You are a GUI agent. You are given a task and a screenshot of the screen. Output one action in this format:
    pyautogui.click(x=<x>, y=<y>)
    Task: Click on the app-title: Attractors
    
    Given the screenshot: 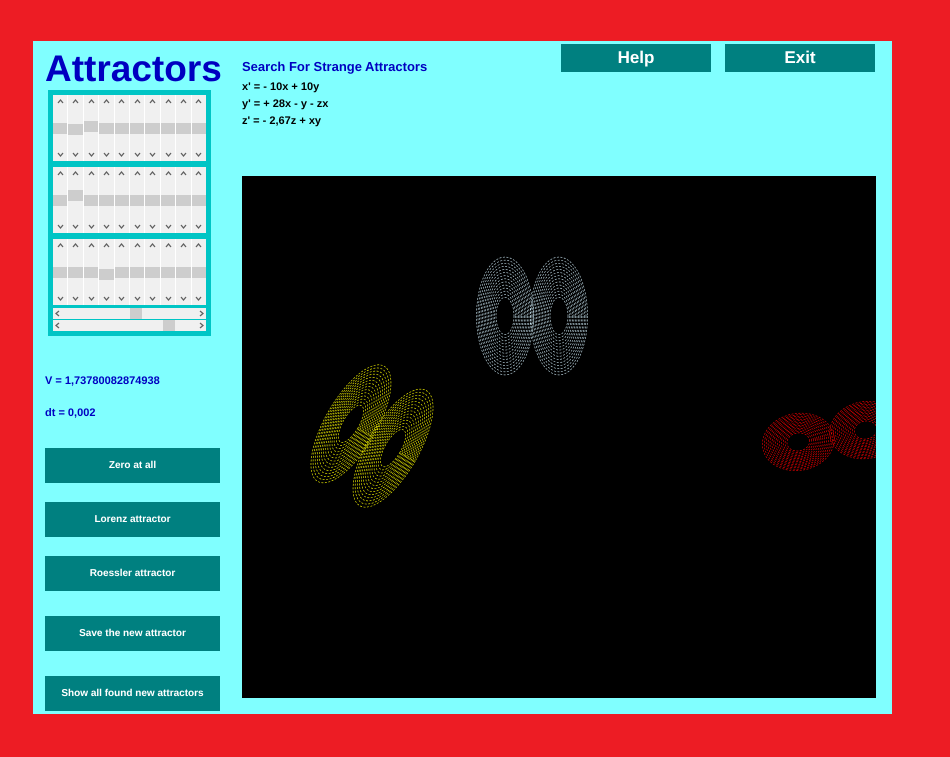 What is the action you would take?
    pyautogui.click(x=133, y=68)
    